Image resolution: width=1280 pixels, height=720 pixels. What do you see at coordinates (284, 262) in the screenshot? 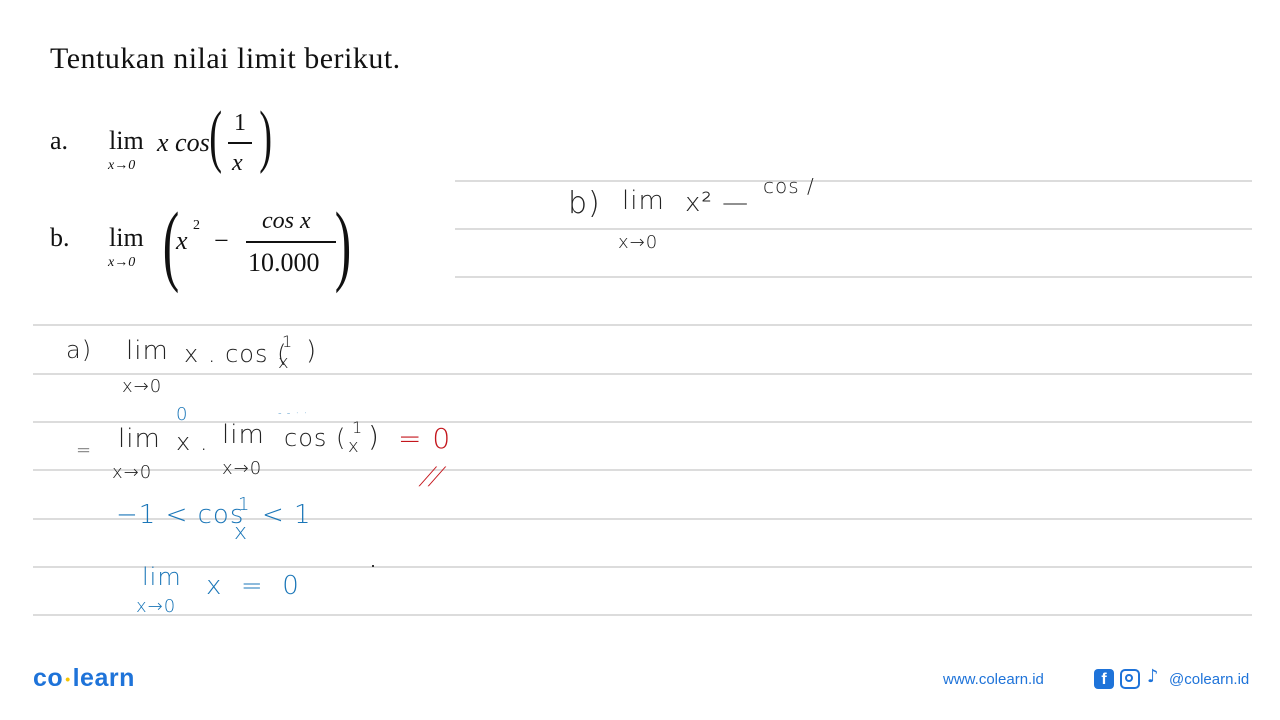
I see `problem-b-frac-den: 10.000` at bounding box center [284, 262].